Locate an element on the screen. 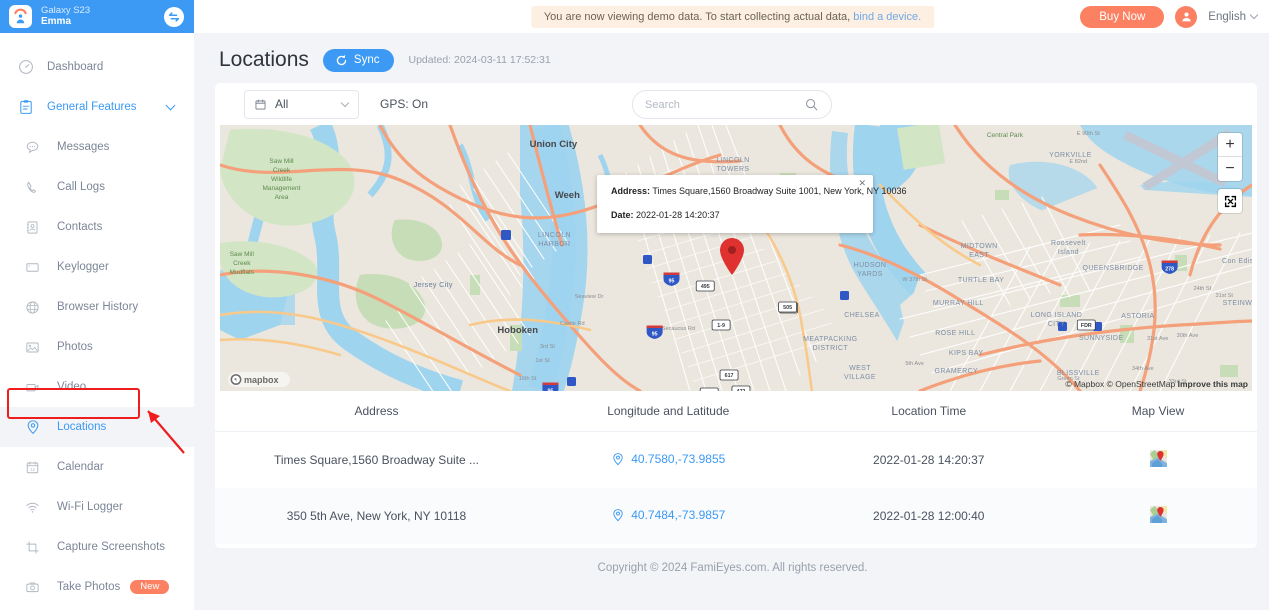 Image resolution: width=1269 pixels, height=610 pixels. sidebar-item-browser-history: Browser History is located at coordinates (97, 307).